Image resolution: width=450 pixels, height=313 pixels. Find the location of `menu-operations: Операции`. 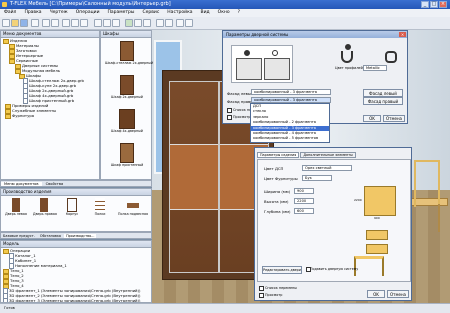

menu-operations: Операции is located at coordinates (88, 13).